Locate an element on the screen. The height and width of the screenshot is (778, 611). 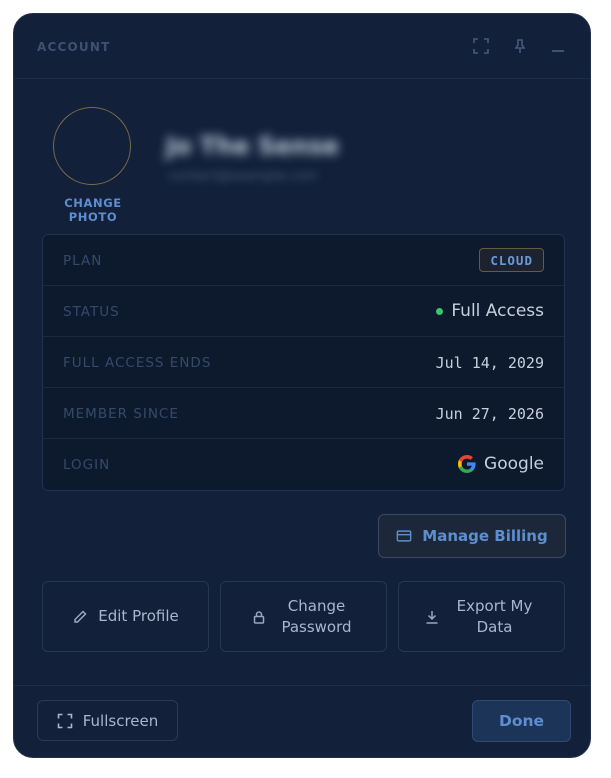
detail-row-plan: PLAN CLOUD is located at coordinates (303, 260).